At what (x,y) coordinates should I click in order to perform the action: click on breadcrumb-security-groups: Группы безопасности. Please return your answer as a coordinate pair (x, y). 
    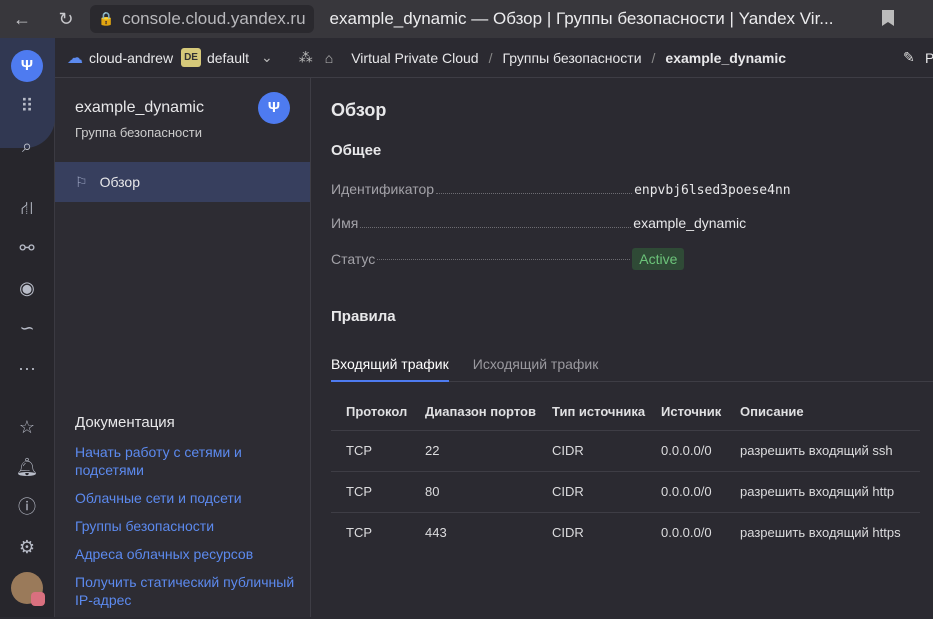
    Looking at the image, I should click on (571, 58).